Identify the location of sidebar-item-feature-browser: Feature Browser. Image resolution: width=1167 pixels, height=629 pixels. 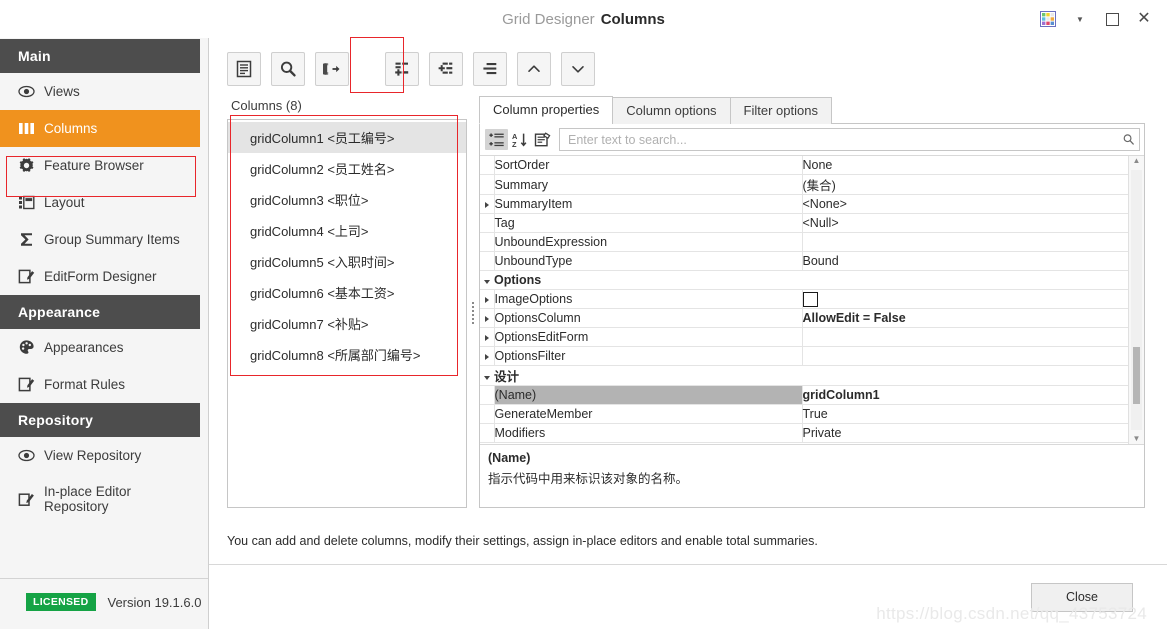
(100, 165).